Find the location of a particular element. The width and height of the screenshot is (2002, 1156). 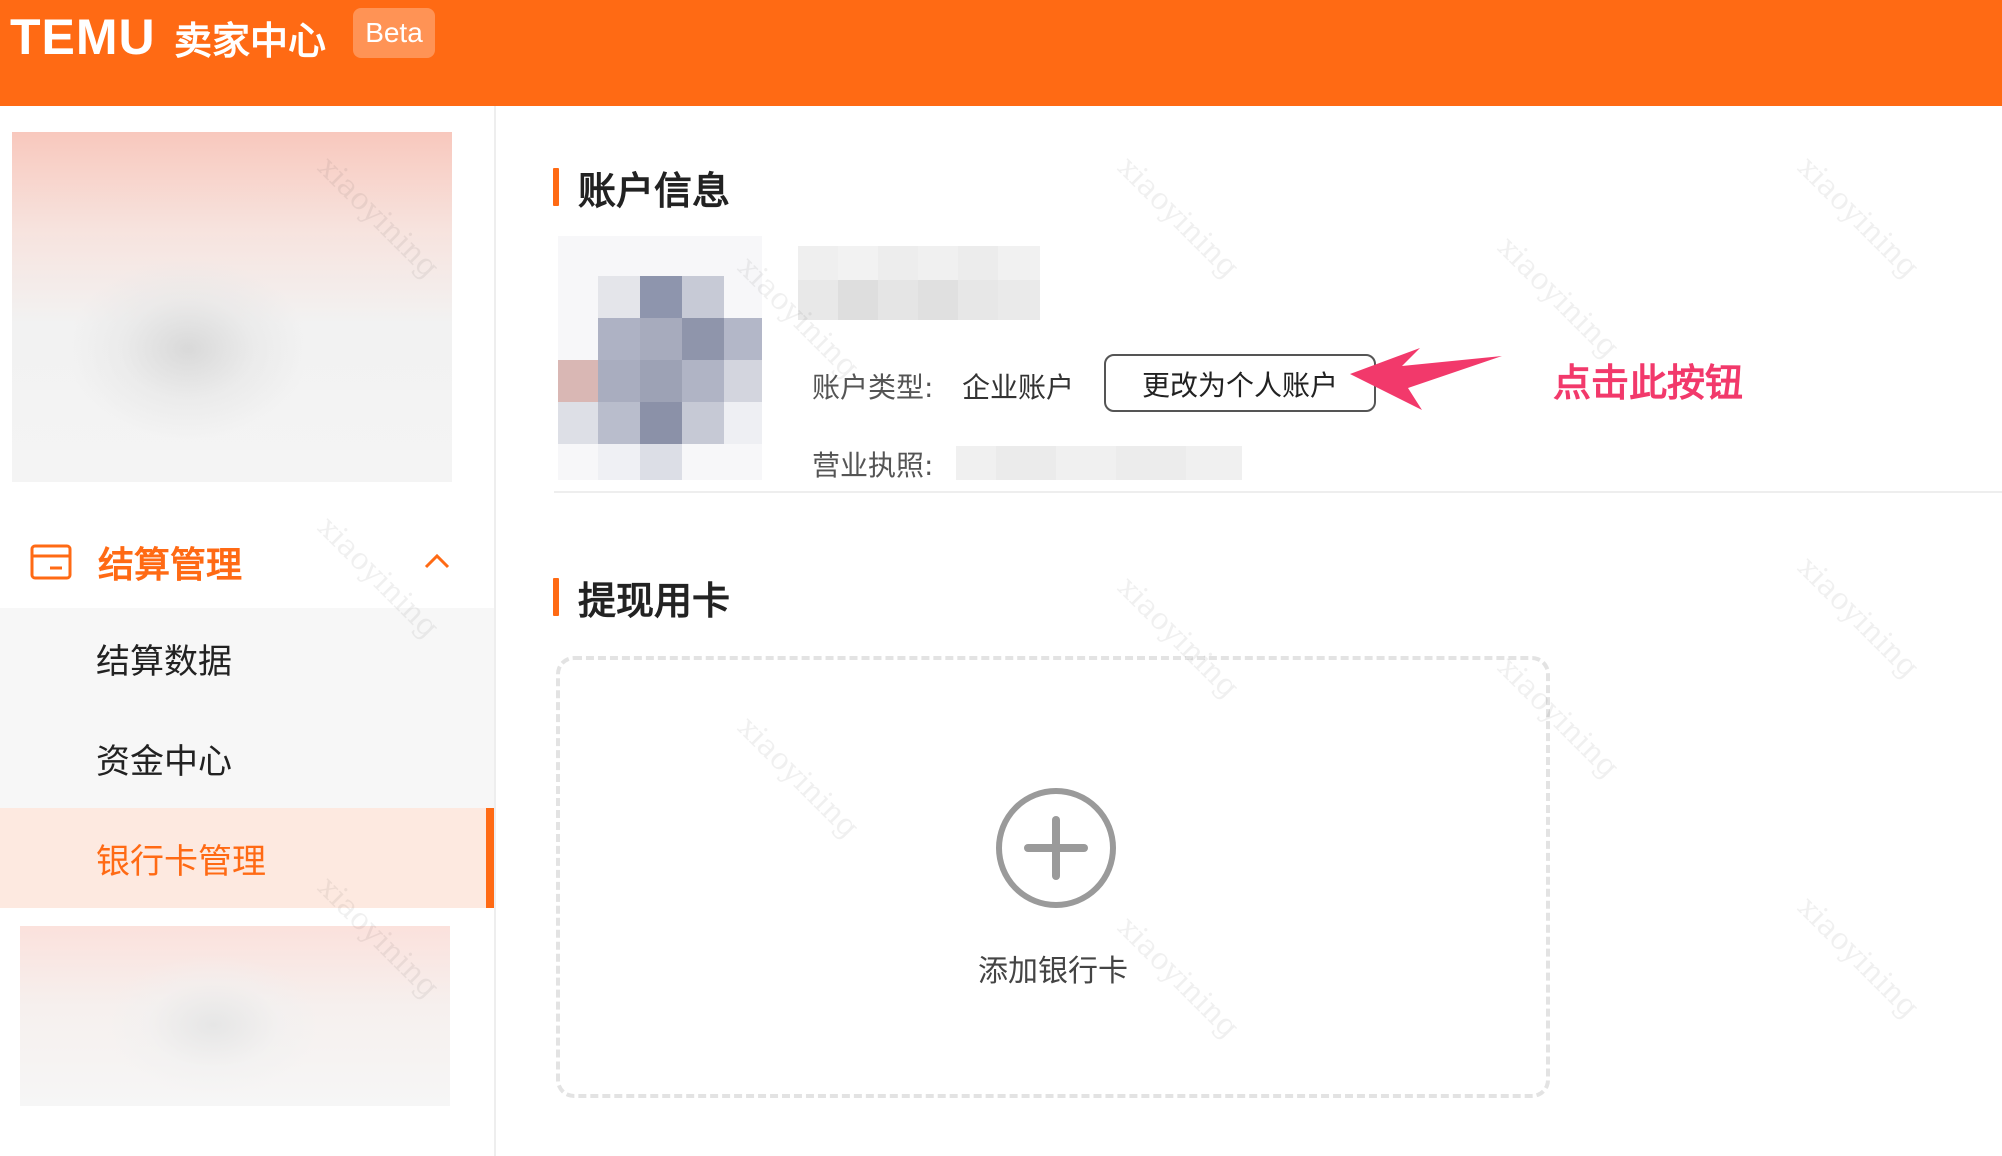

sidebar-item-bank-card-management: 银行卡管理 is located at coordinates (247, 858).